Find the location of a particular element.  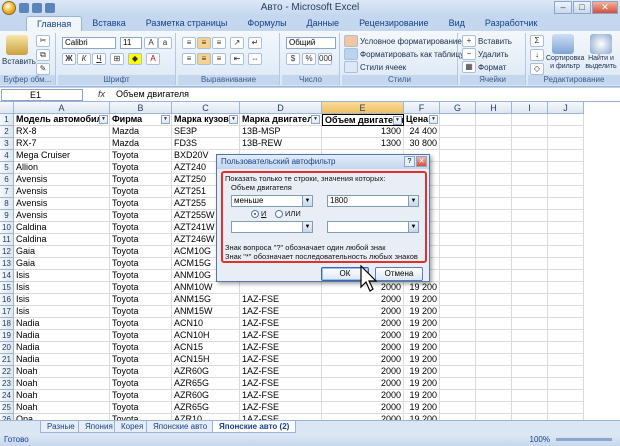

table-cell: FD3S is located at coordinates (206, 144).